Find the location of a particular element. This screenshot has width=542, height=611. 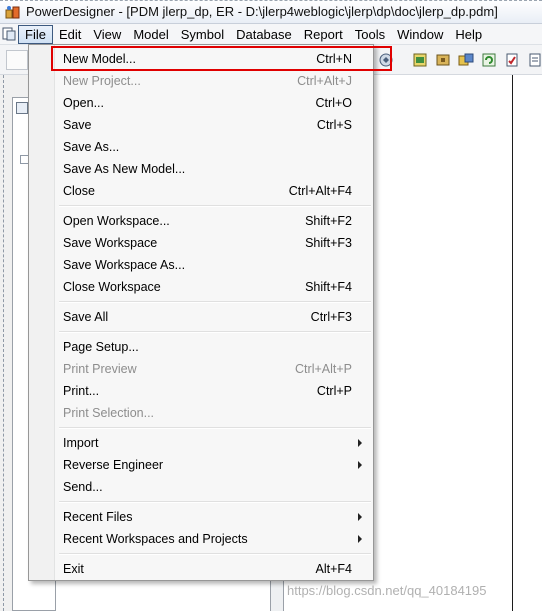

menu-doc-icon is located at coordinates (9, 34).